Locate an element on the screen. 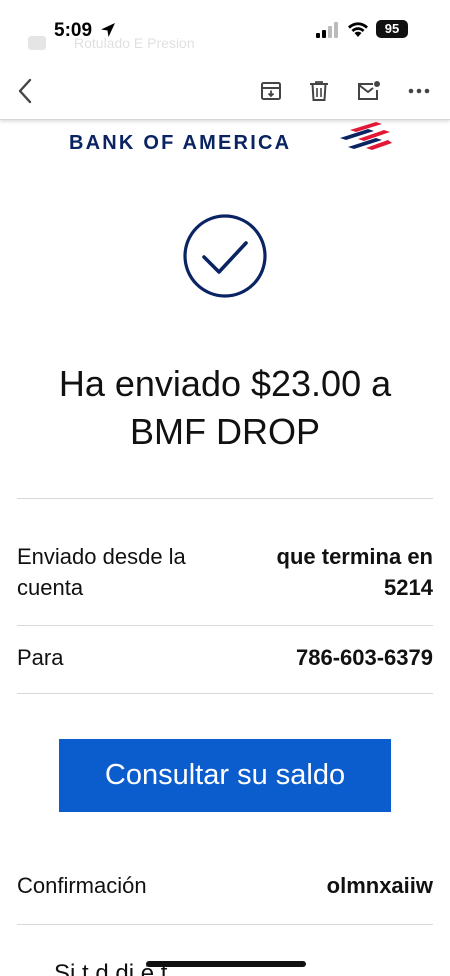 Image resolution: width=450 pixels, height=976 pixels. from-label-line-1: Enviado desde la is located at coordinates (101, 556).